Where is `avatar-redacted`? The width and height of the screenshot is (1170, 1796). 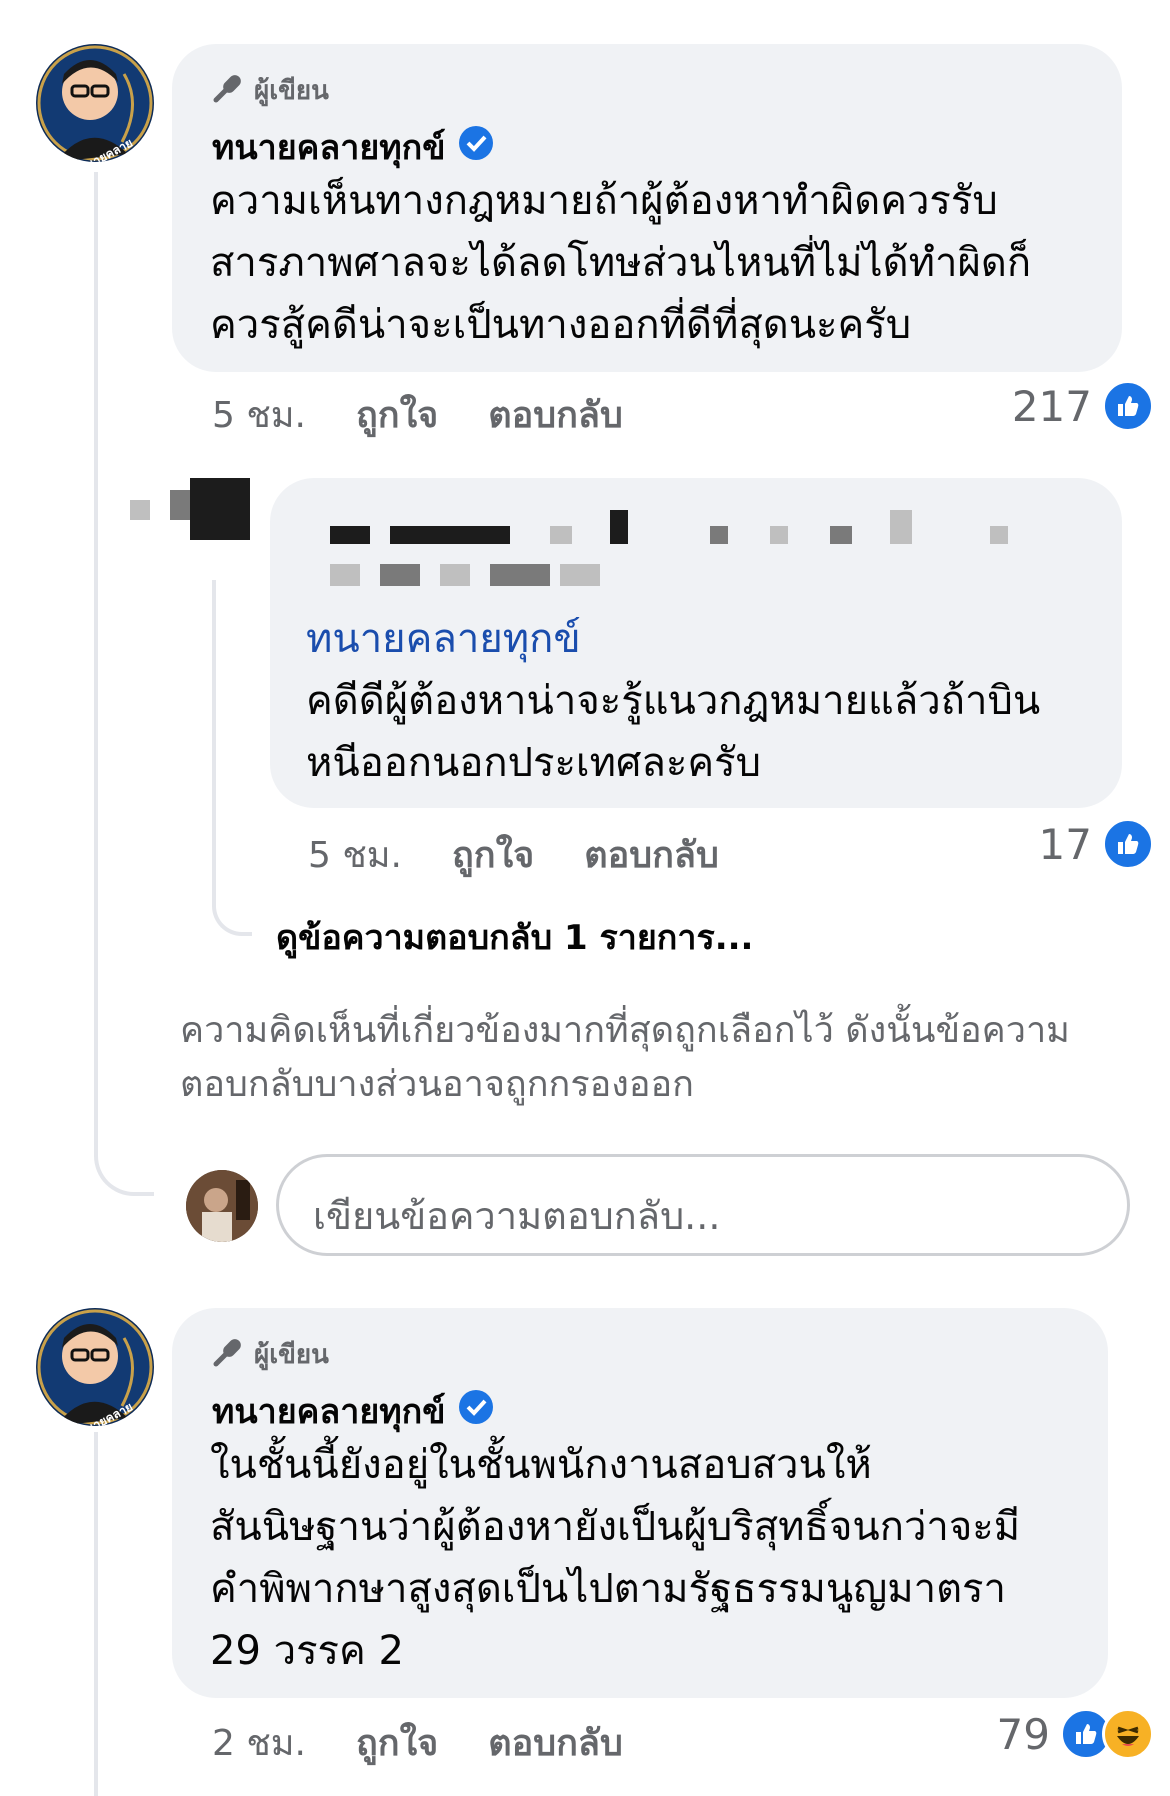
avatar-redacted is located at coordinates (190, 510).